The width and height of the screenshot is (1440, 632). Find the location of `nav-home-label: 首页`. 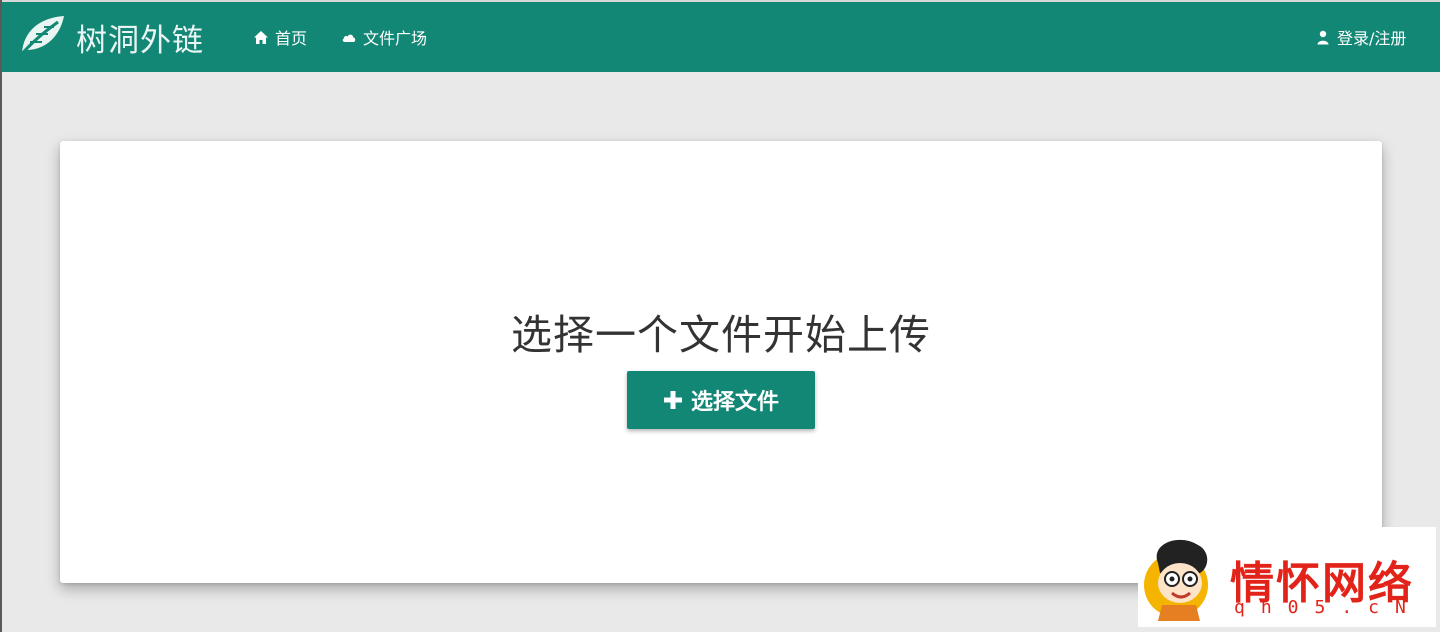

nav-home-label: 首页 is located at coordinates (291, 38).